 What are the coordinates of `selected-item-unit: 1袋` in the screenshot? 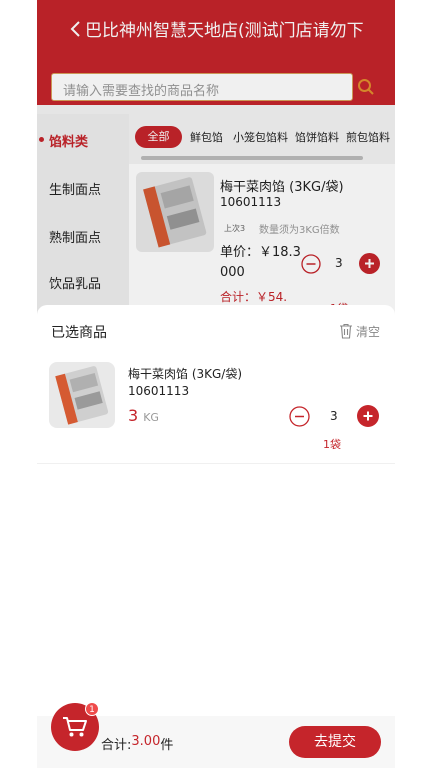 It's located at (332, 444).